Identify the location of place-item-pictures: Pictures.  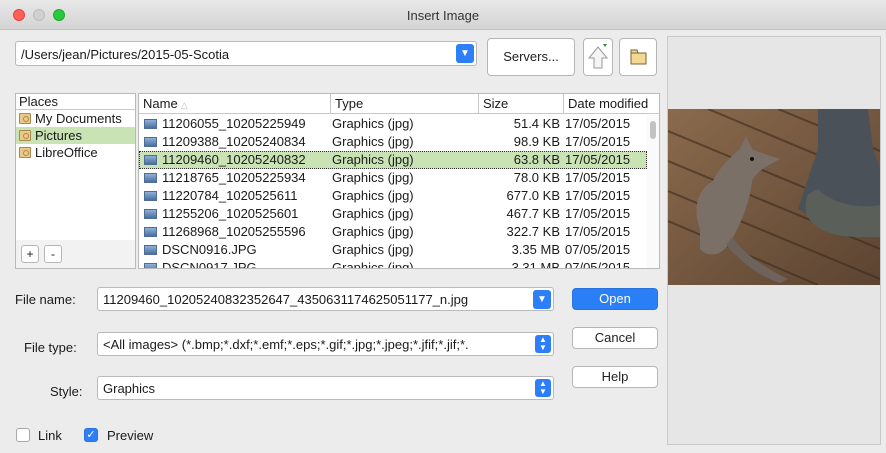
(75, 135).